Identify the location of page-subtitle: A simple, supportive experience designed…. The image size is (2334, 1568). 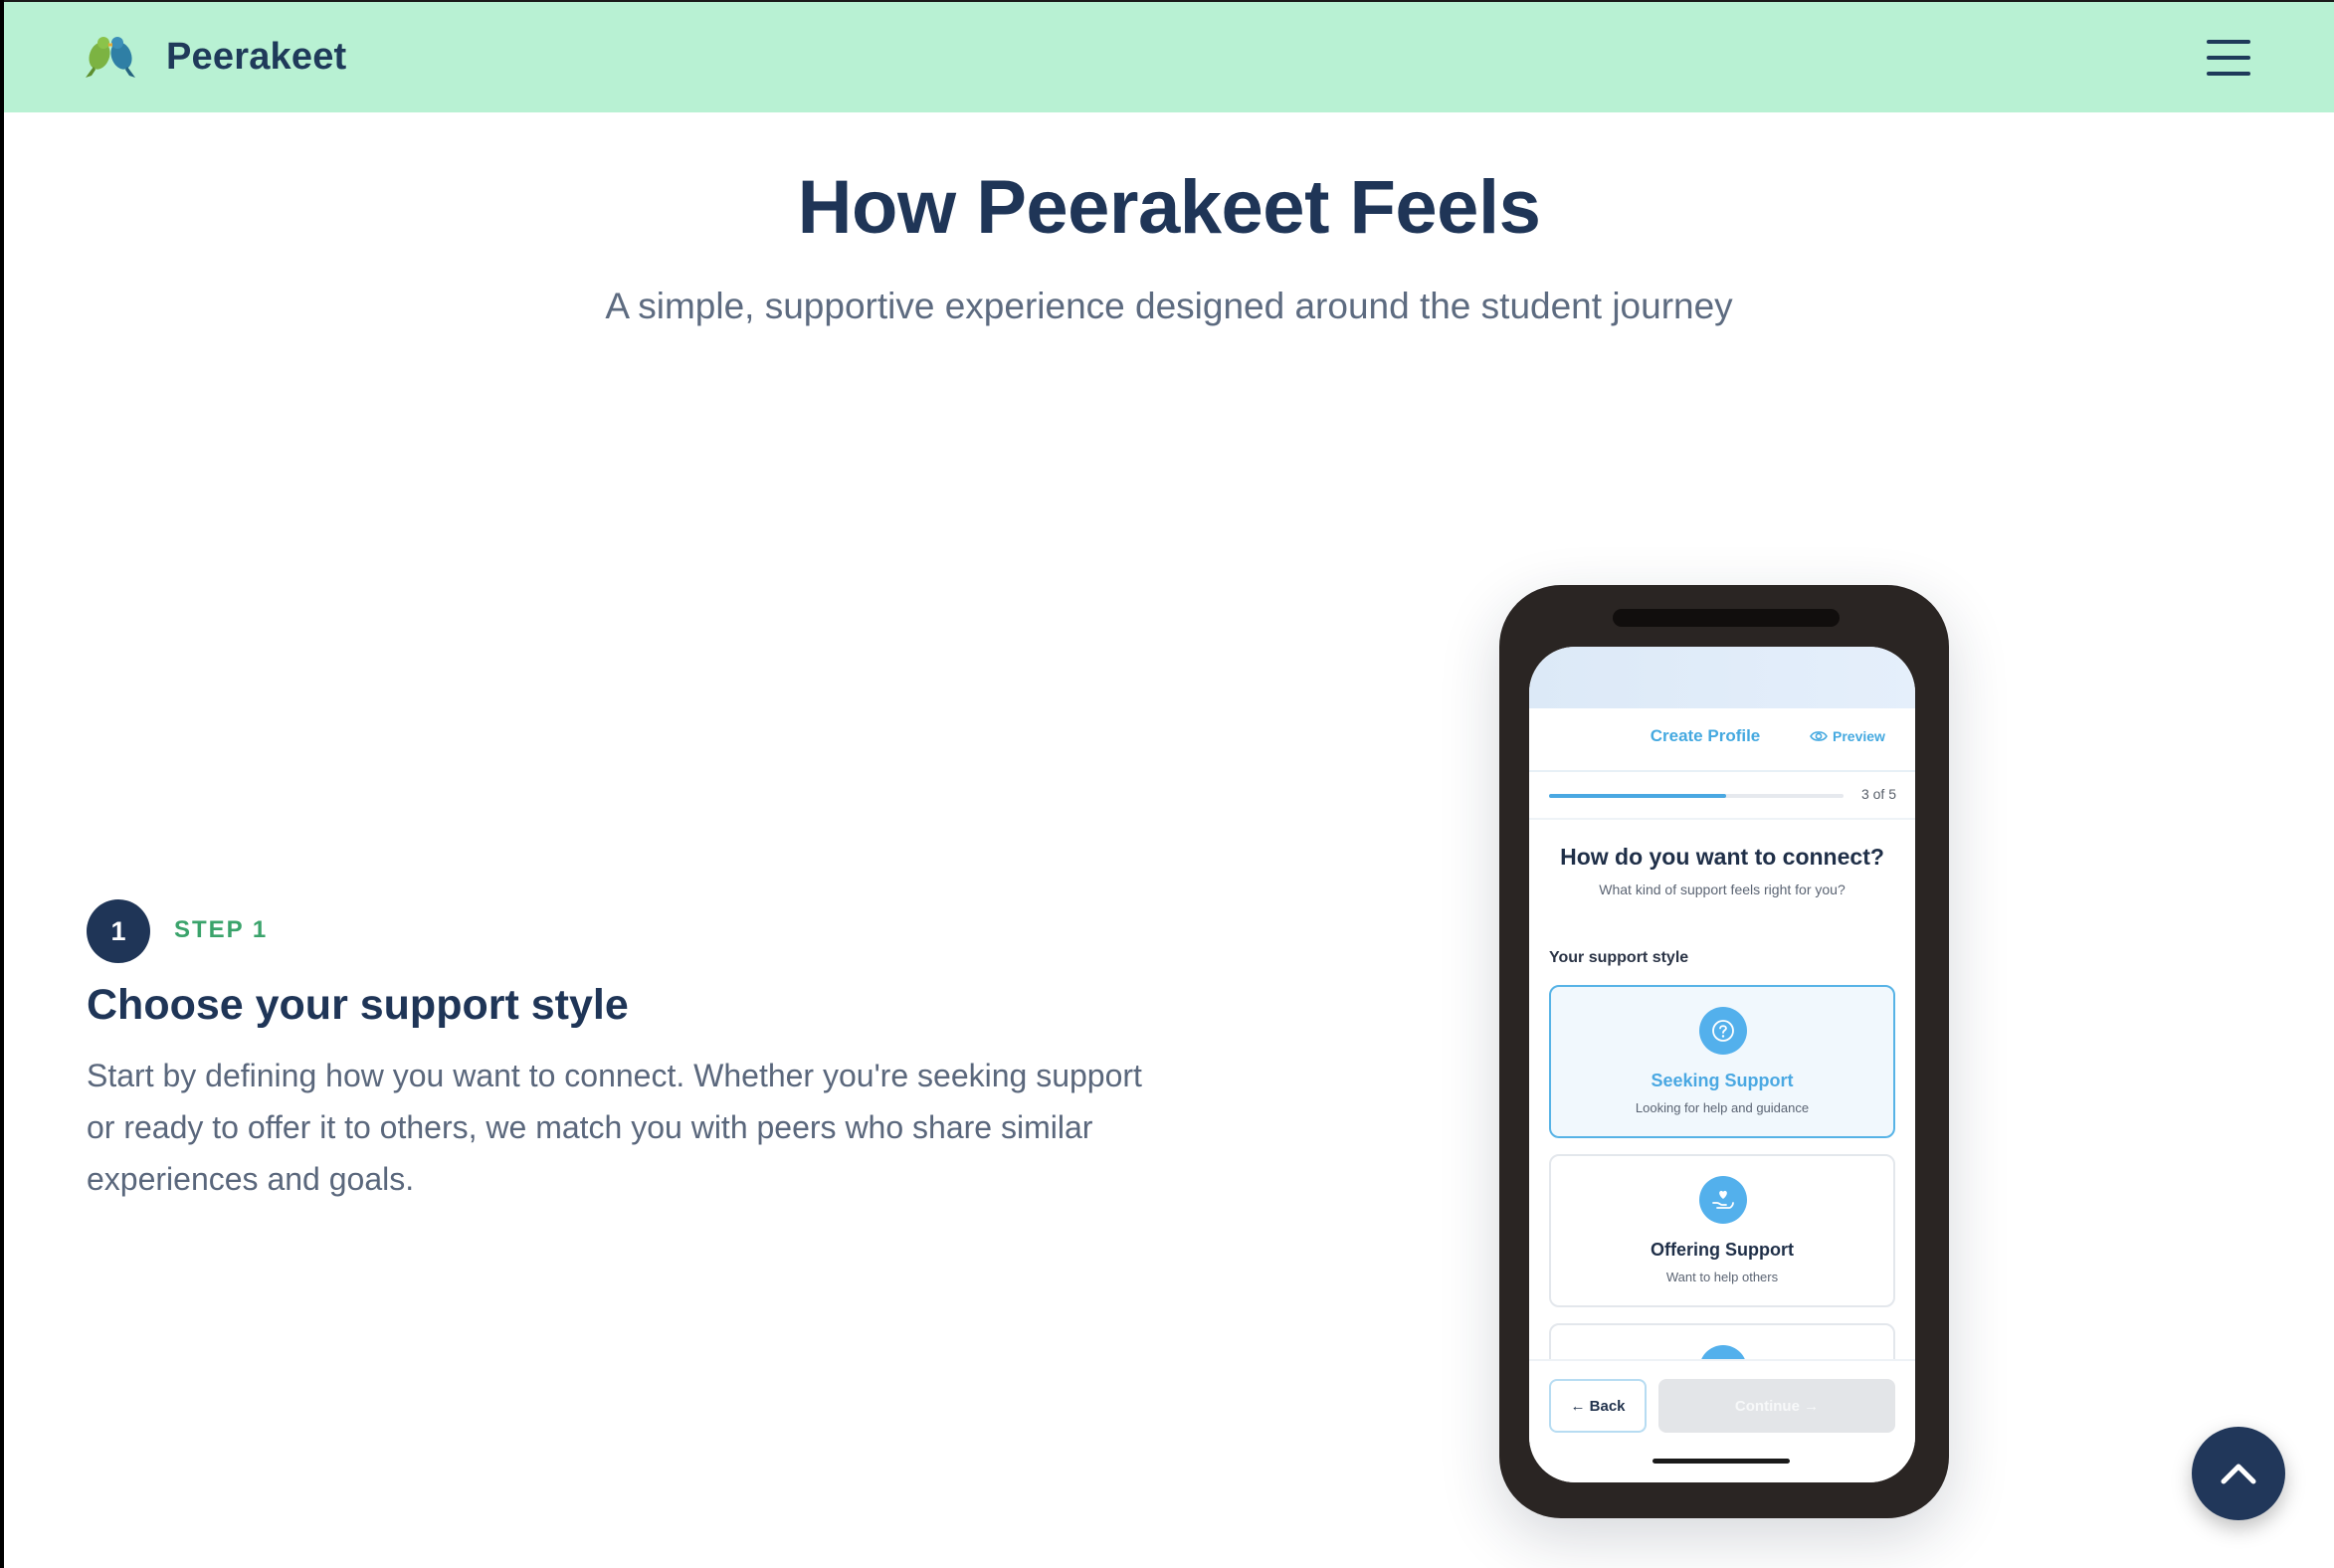
(1169, 306).